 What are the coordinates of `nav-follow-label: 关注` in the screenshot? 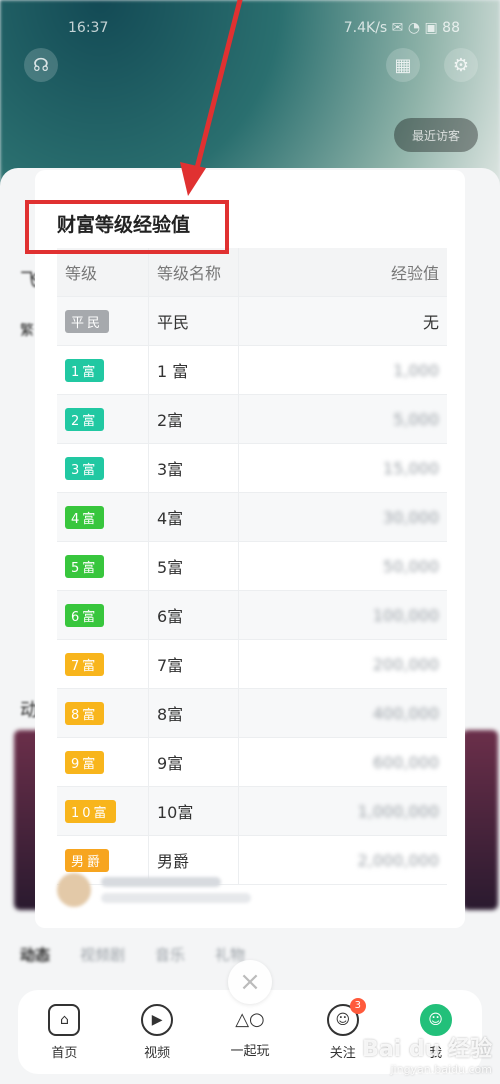 It's located at (342, 1053).